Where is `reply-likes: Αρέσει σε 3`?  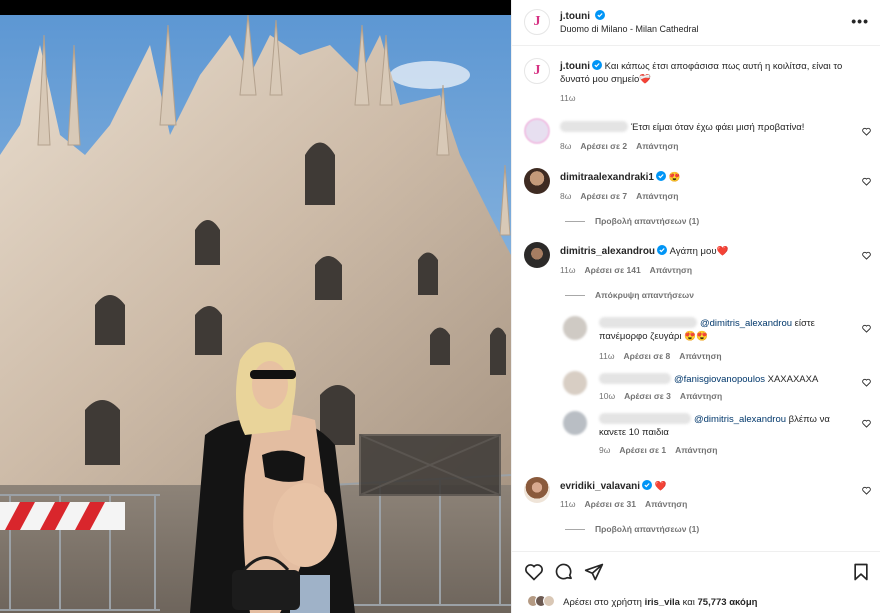 reply-likes: Αρέσει σε 3 is located at coordinates (647, 396).